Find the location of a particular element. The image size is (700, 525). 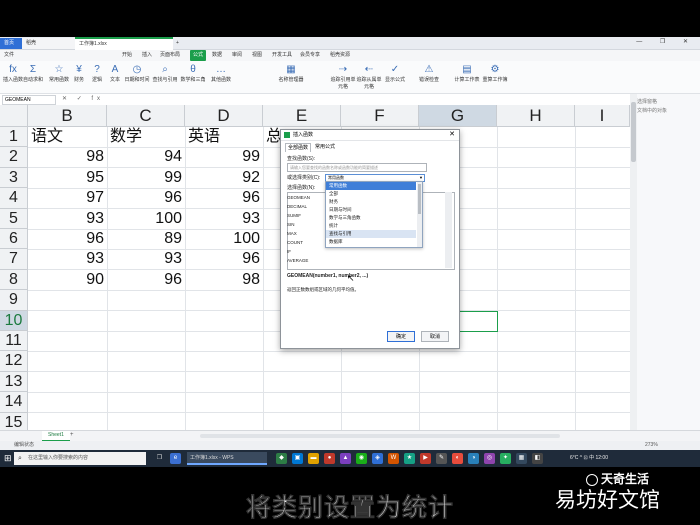

row-header-3: 3 is located at coordinates (14, 178).